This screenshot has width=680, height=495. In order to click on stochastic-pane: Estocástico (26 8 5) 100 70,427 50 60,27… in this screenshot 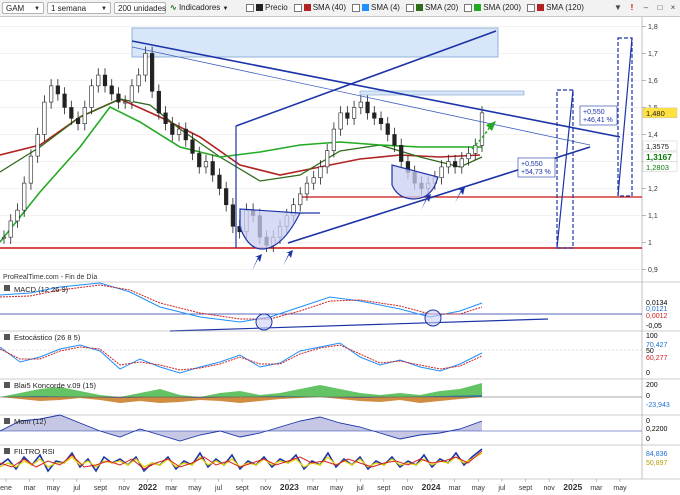, I will do `click(340, 353)`.